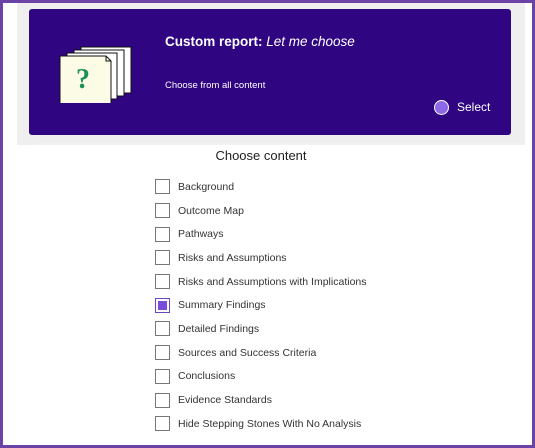 The width and height of the screenshot is (535, 448). What do you see at coordinates (95, 74) in the screenshot?
I see `stacked-documents-question-icon: ?` at bounding box center [95, 74].